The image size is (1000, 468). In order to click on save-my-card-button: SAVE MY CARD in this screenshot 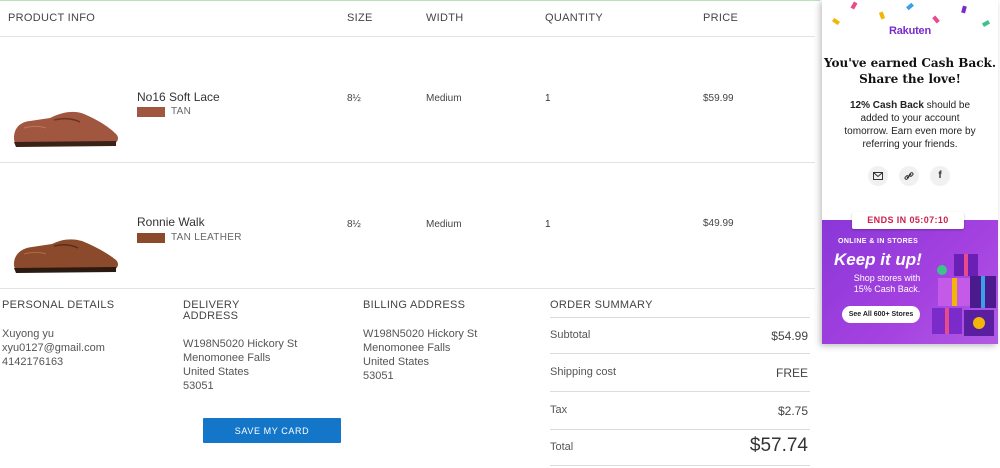, I will do `click(272, 430)`.